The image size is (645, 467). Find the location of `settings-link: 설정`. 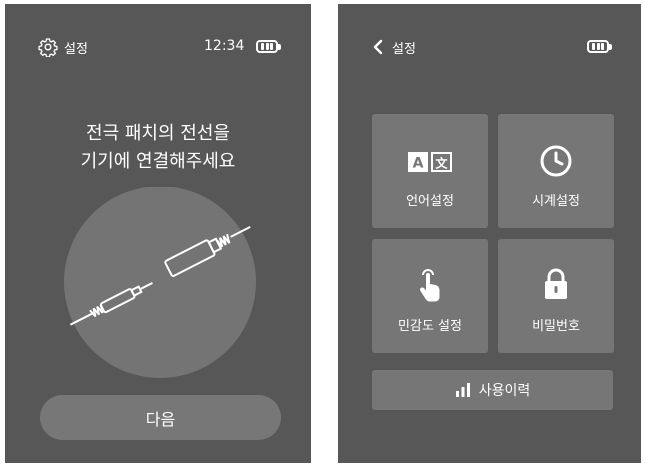

settings-link: 설정 is located at coordinates (63, 47).